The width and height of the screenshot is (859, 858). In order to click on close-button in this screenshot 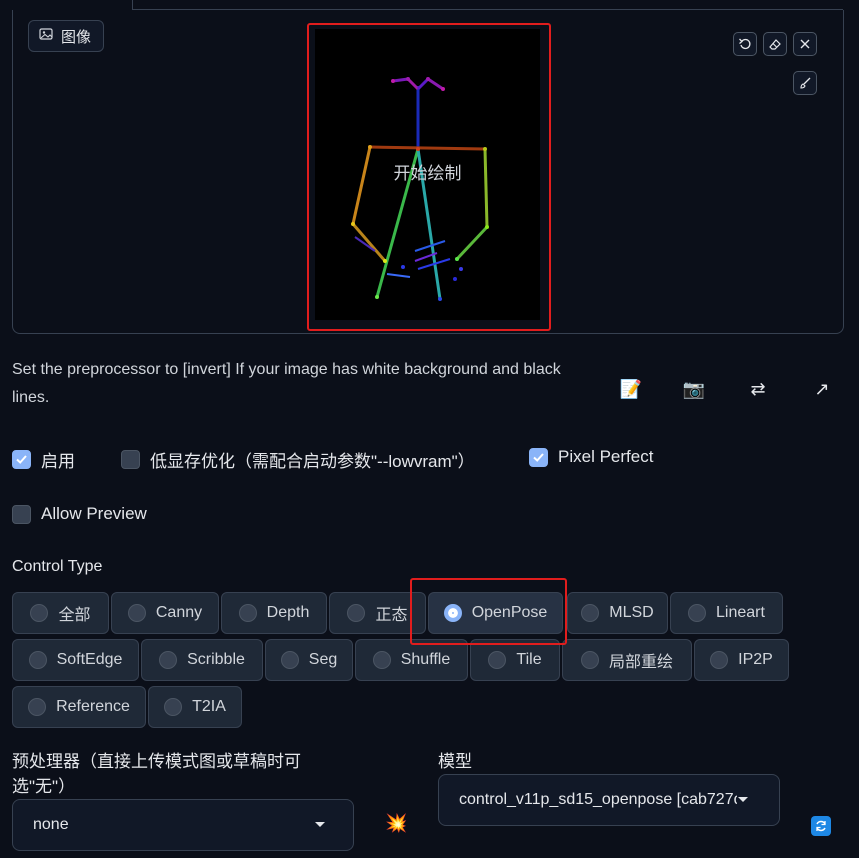, I will do `click(805, 44)`.